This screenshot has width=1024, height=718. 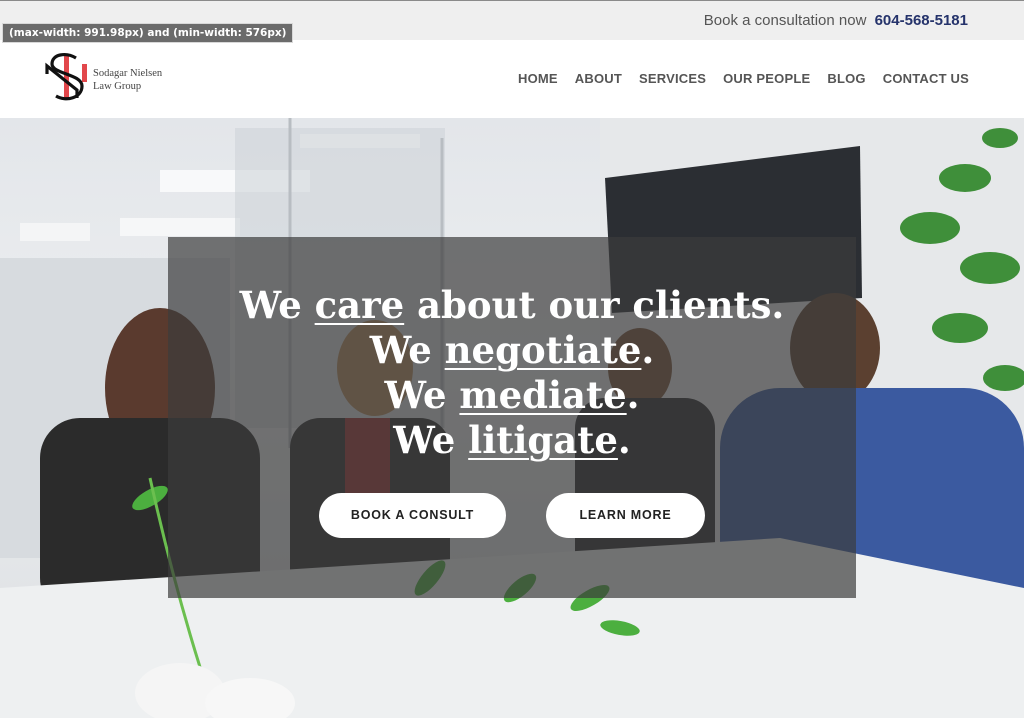 What do you see at coordinates (412, 515) in the screenshot?
I see `book-consult-button: BOOK A CONSULT` at bounding box center [412, 515].